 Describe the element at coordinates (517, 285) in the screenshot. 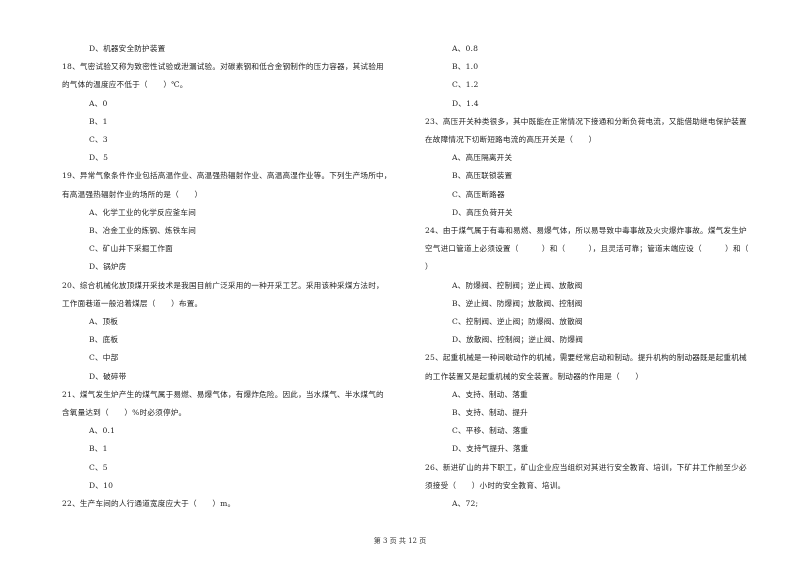

I see `answer-option: A、防爆阀、控制阀；逆止阀、放散阀` at that location.